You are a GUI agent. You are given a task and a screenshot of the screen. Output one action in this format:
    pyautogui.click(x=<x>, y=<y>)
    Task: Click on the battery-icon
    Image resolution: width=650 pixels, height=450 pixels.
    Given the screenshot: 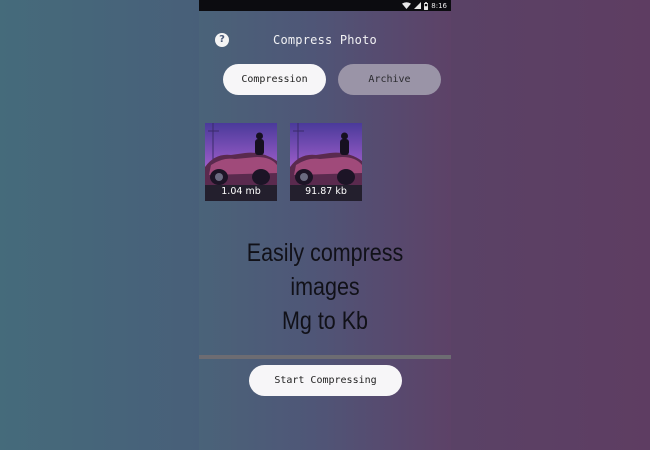 What is the action you would take?
    pyautogui.click(x=426, y=5)
    